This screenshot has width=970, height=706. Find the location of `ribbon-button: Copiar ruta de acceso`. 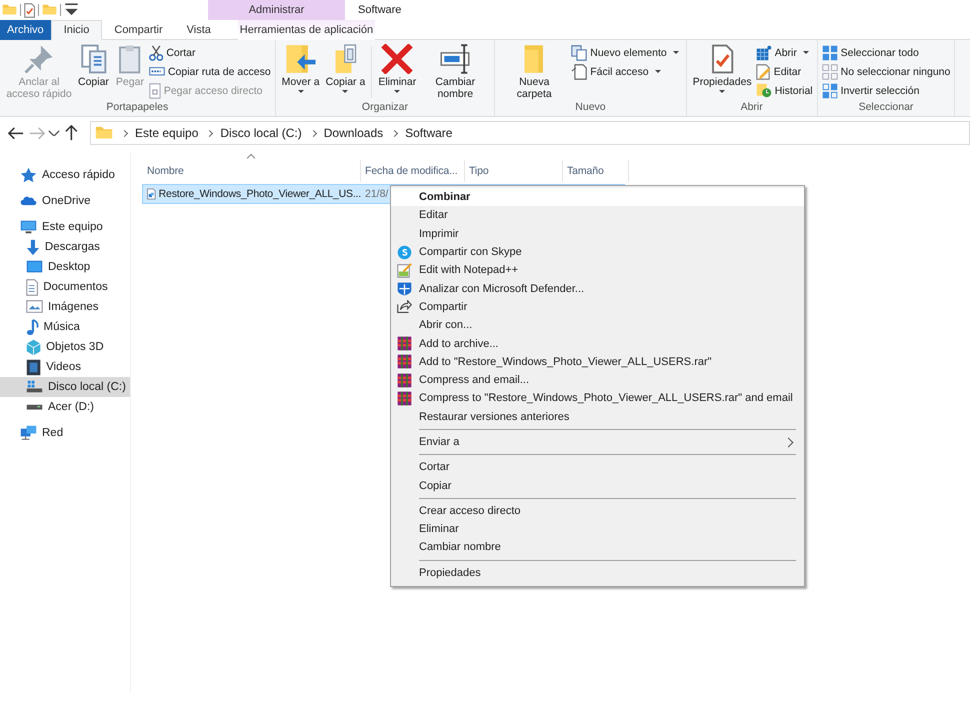

ribbon-button: Copiar ruta de acceso is located at coordinates (209, 71).